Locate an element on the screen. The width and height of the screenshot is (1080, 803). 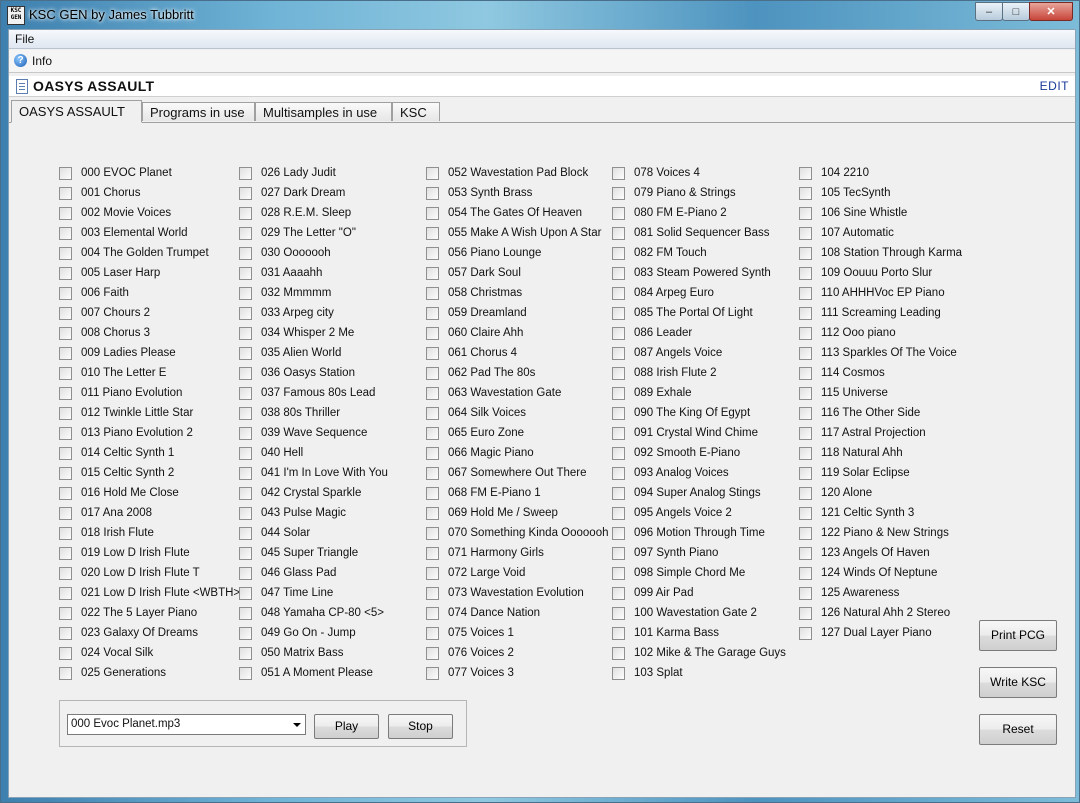
program-checkbox-row: 040 Hell is located at coordinates (313, 453).